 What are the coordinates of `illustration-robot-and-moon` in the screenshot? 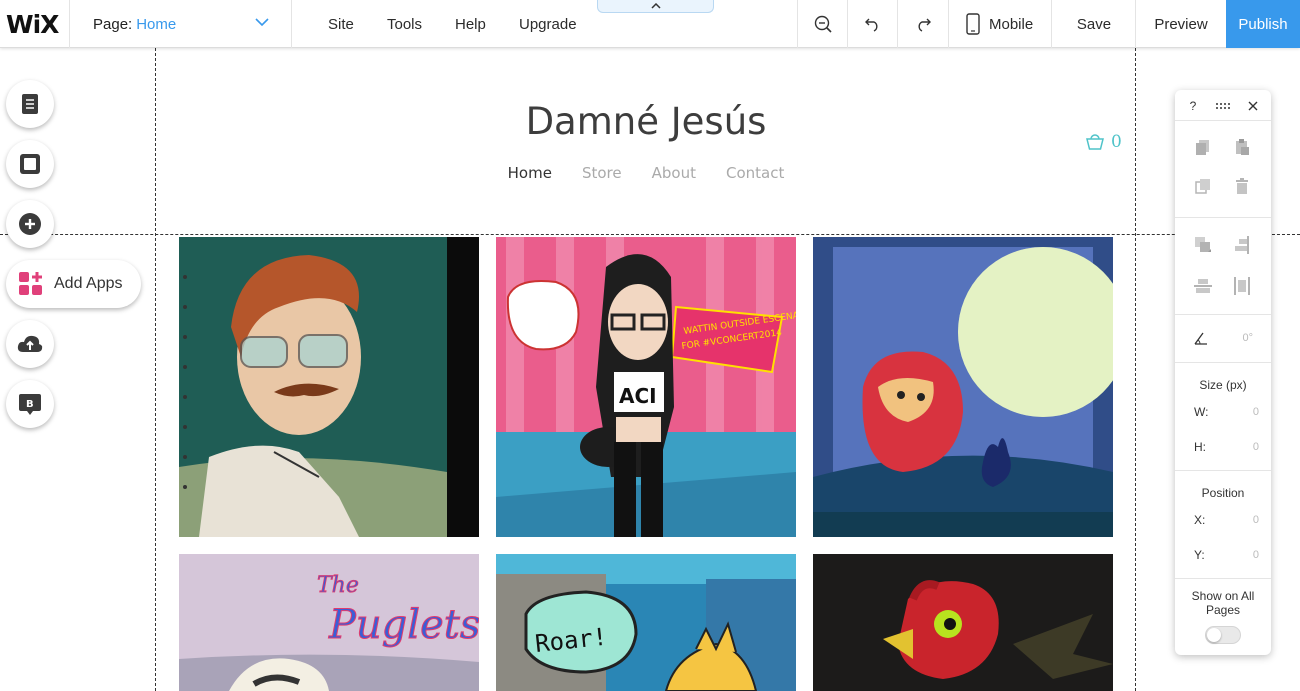 It's located at (963, 387).